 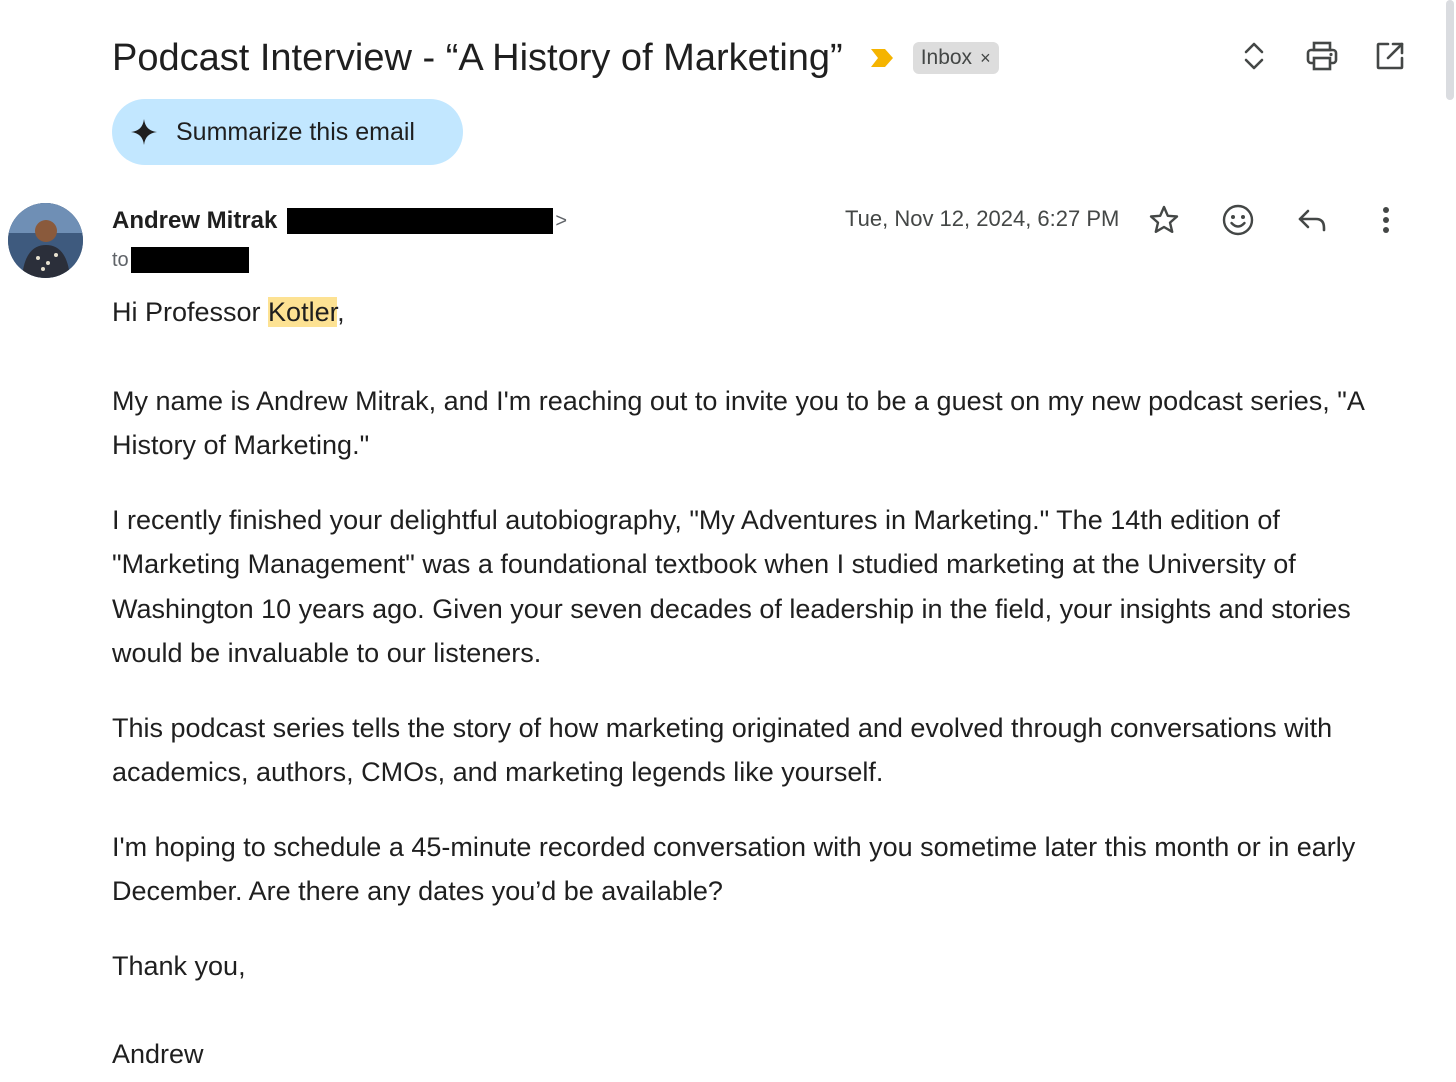 I want to click on more-options-icon, so click(x=1386, y=220).